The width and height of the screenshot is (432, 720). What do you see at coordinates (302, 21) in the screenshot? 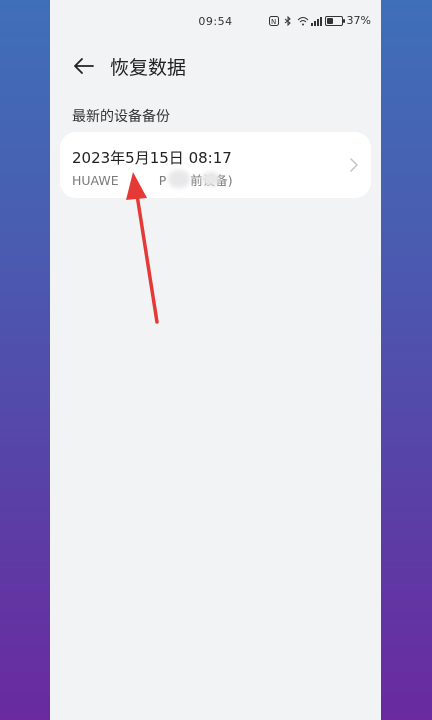
I see `wifi-icon` at bounding box center [302, 21].